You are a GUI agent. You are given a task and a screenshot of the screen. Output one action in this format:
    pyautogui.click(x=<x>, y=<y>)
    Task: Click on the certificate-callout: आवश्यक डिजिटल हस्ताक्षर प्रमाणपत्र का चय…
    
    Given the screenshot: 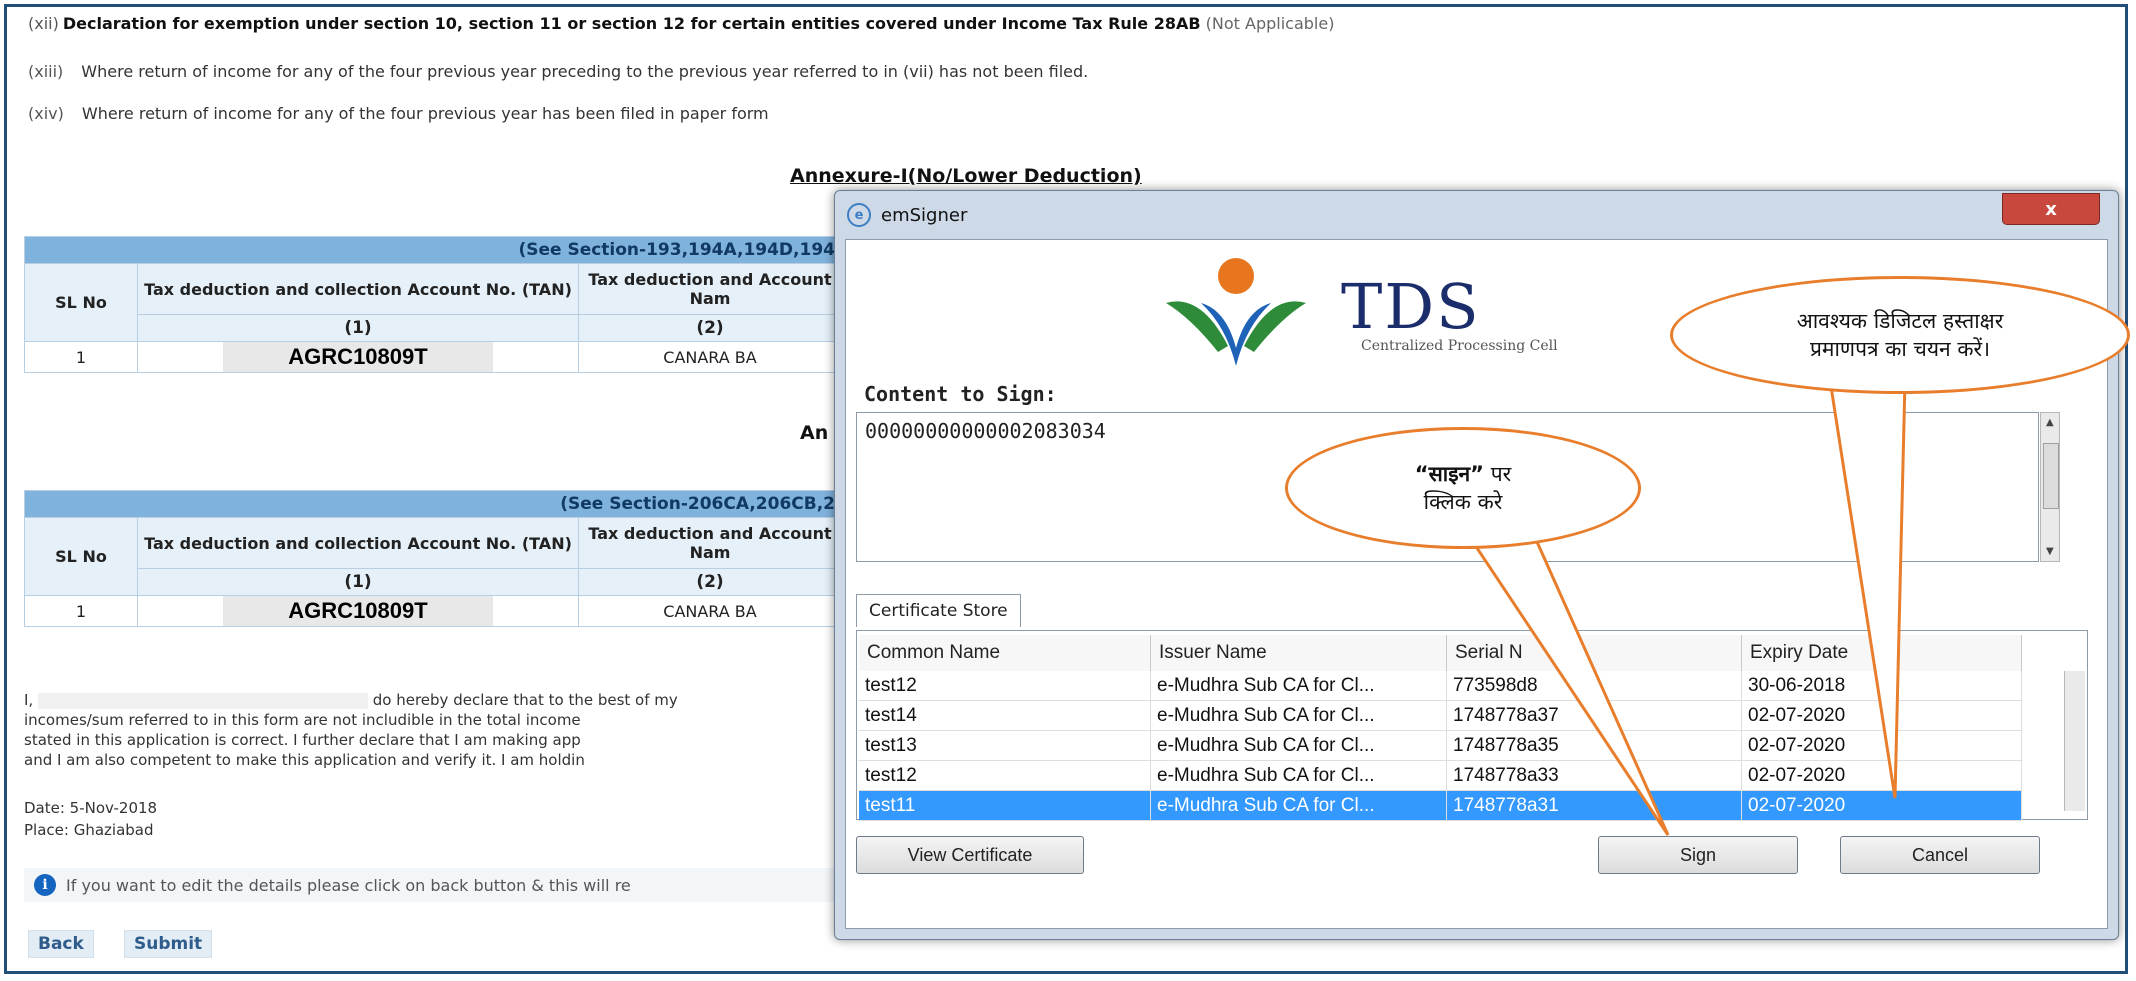 What is the action you would take?
    pyautogui.click(x=1900, y=335)
    